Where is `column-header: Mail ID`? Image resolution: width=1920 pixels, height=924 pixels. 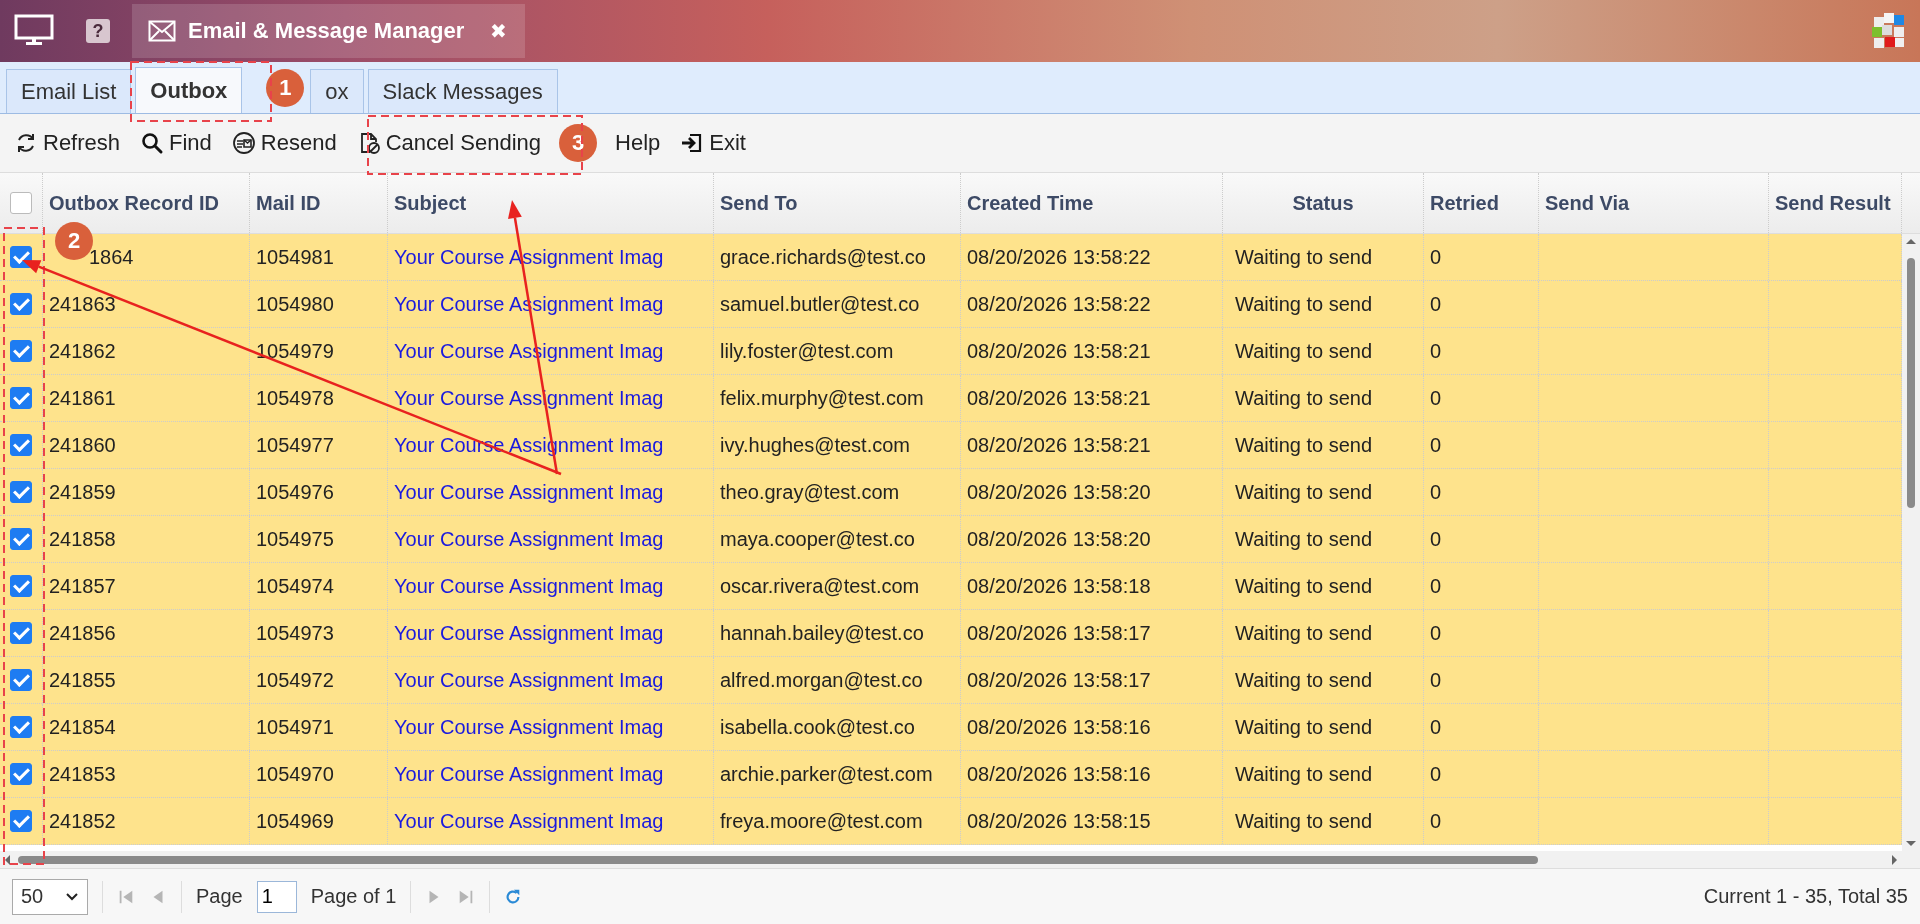
column-header: Mail ID is located at coordinates (319, 203).